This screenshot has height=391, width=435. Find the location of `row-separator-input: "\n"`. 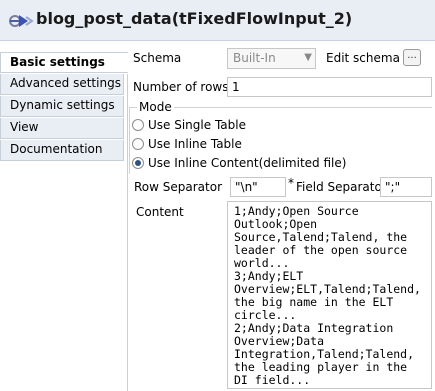

row-separator-input: "\n" is located at coordinates (258, 187).